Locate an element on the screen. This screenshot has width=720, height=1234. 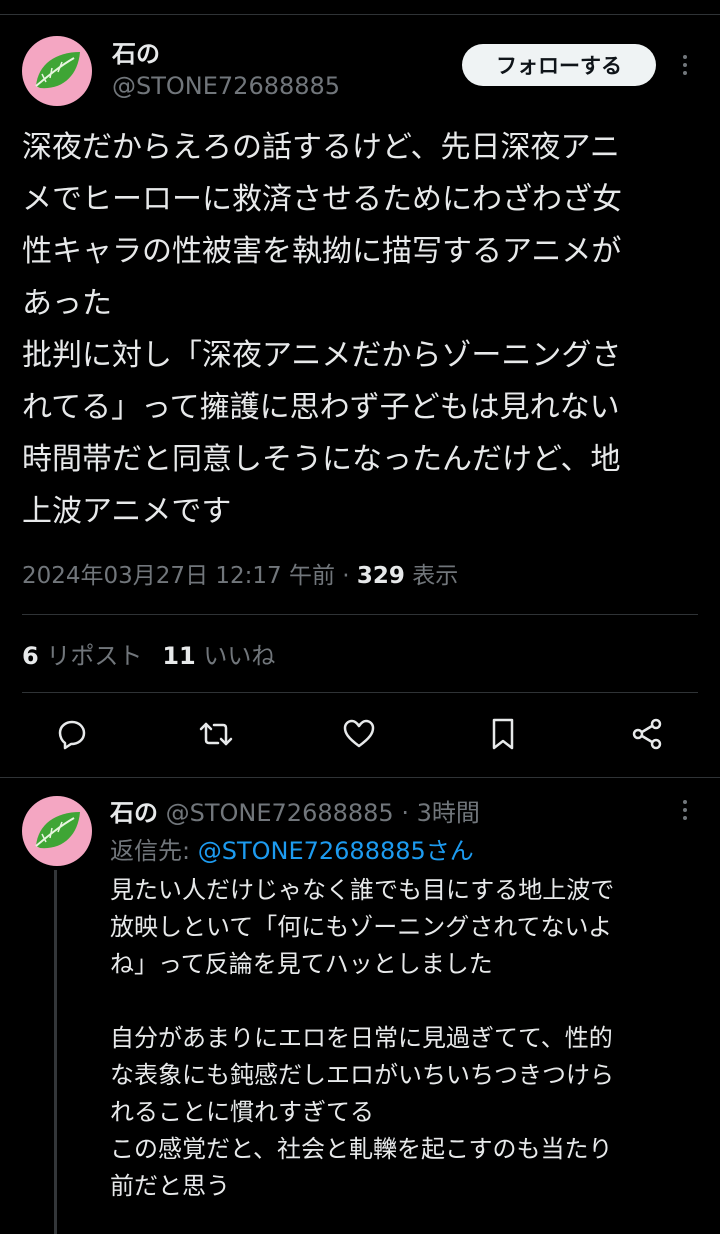
top-divider is located at coordinates (360, 14).